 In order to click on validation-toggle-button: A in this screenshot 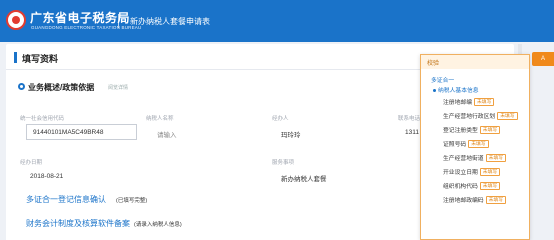, I will do `click(543, 59)`.